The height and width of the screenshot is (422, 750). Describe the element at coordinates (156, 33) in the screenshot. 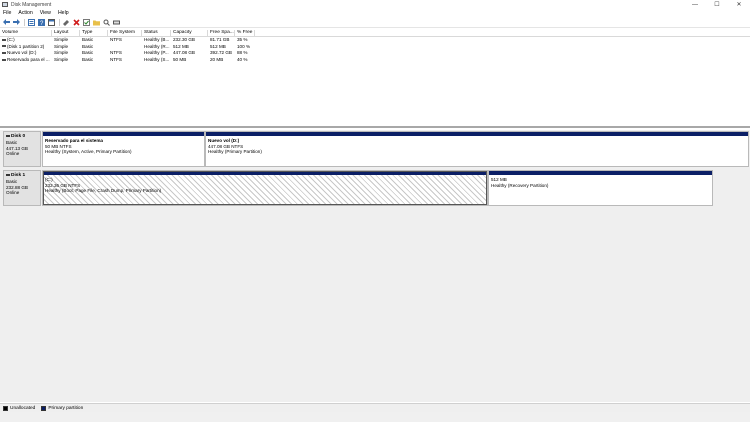

I see `column-header-status: Status` at that location.